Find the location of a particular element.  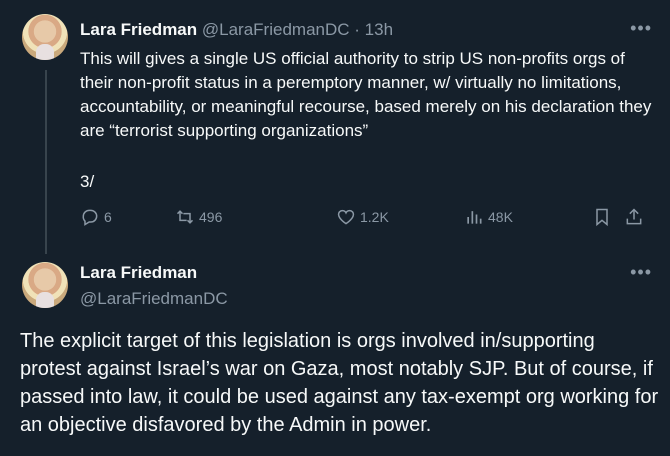

retweet-count: 496 is located at coordinates (211, 217).